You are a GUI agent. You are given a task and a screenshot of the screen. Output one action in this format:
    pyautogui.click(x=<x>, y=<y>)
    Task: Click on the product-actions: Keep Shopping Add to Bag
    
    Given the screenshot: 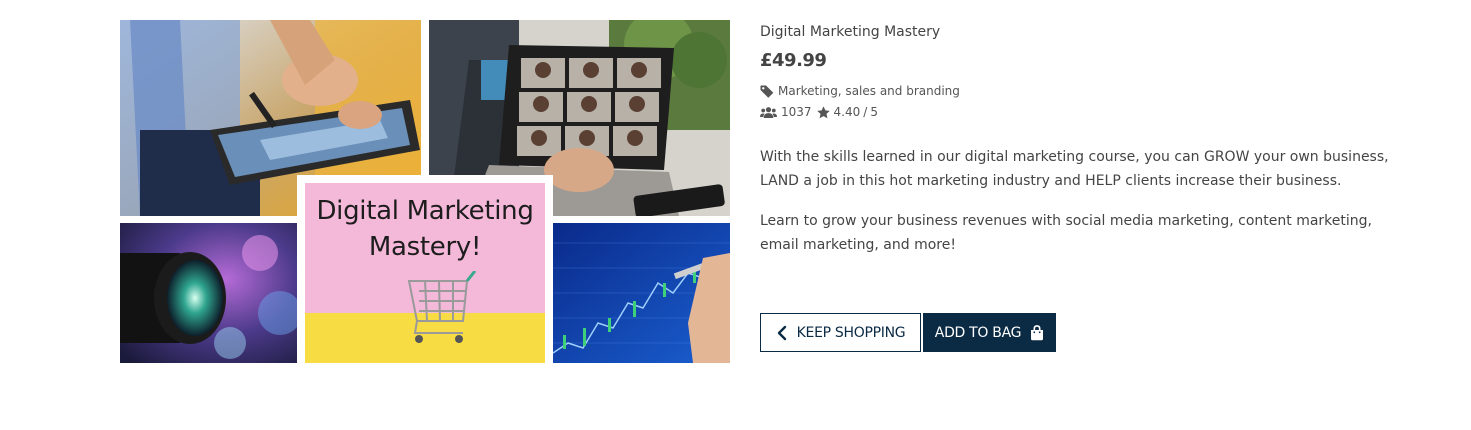 What is the action you would take?
    pyautogui.click(x=908, y=332)
    